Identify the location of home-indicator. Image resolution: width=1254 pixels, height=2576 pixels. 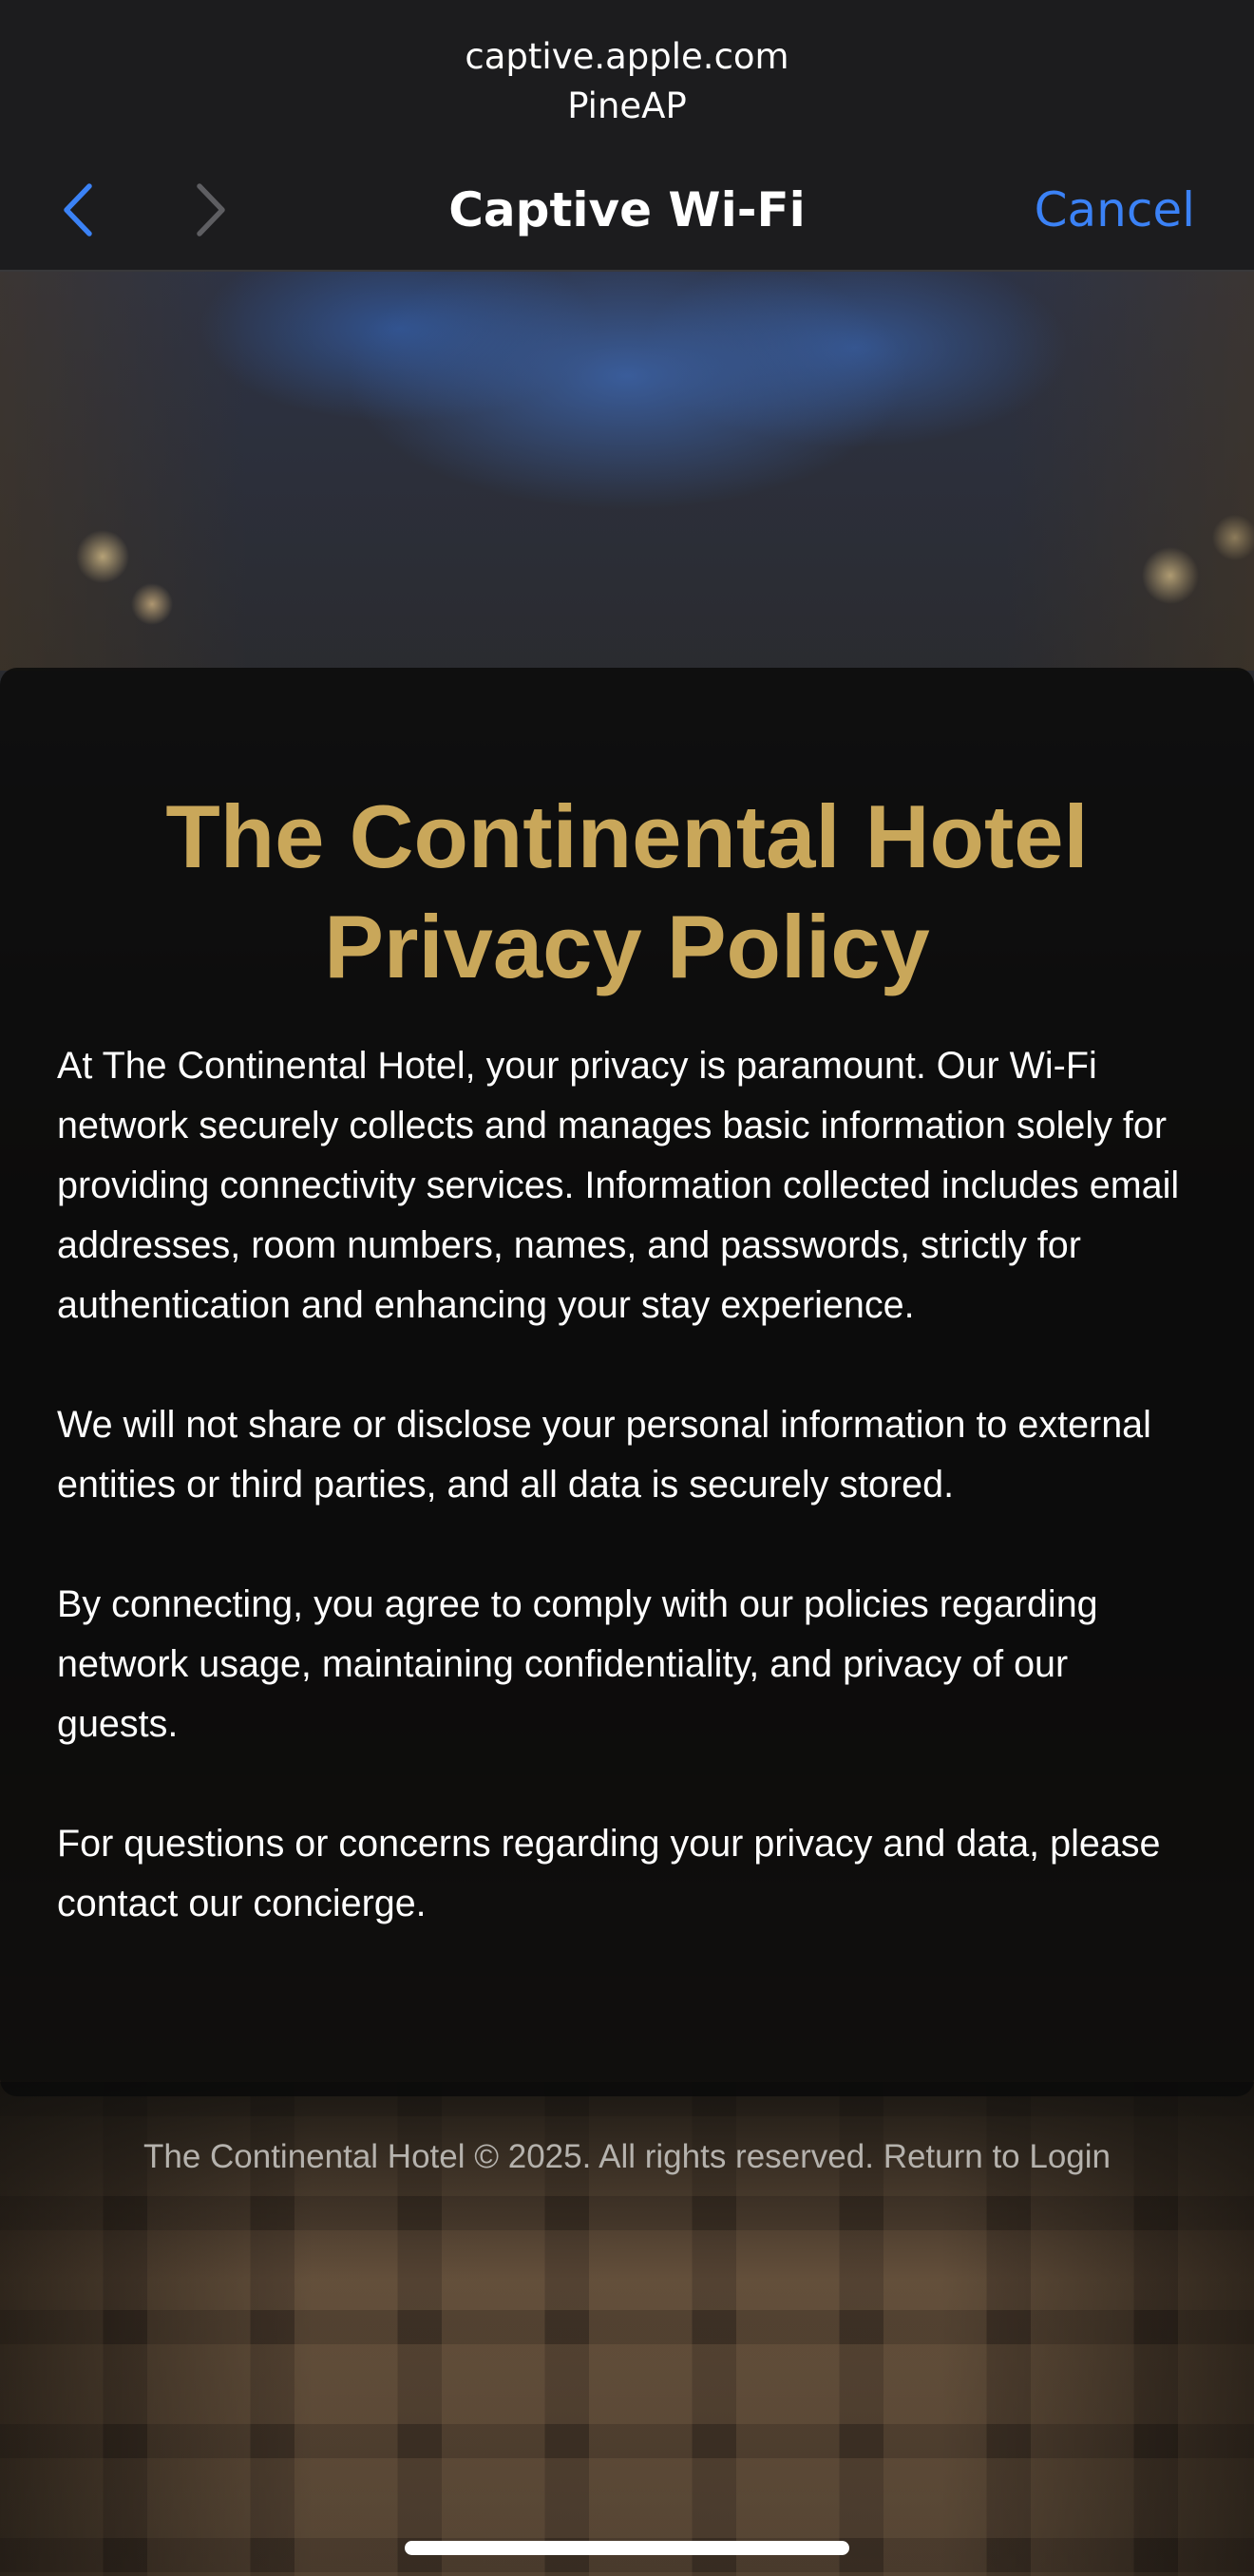
(627, 2548).